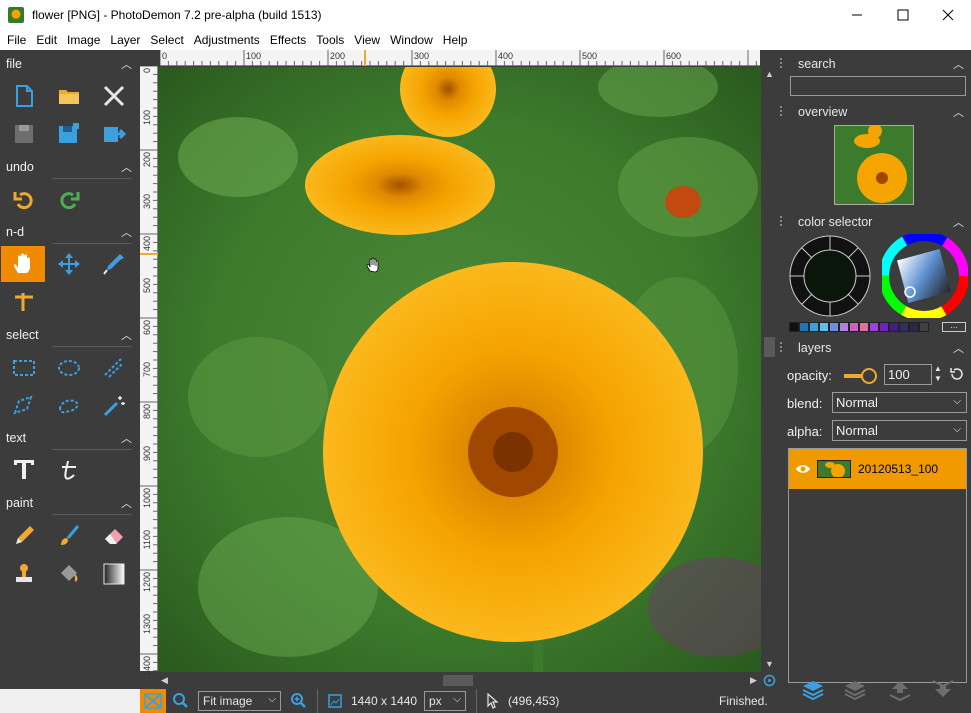 This screenshot has height=713, width=971. I want to click on export-button, so click(114, 134).